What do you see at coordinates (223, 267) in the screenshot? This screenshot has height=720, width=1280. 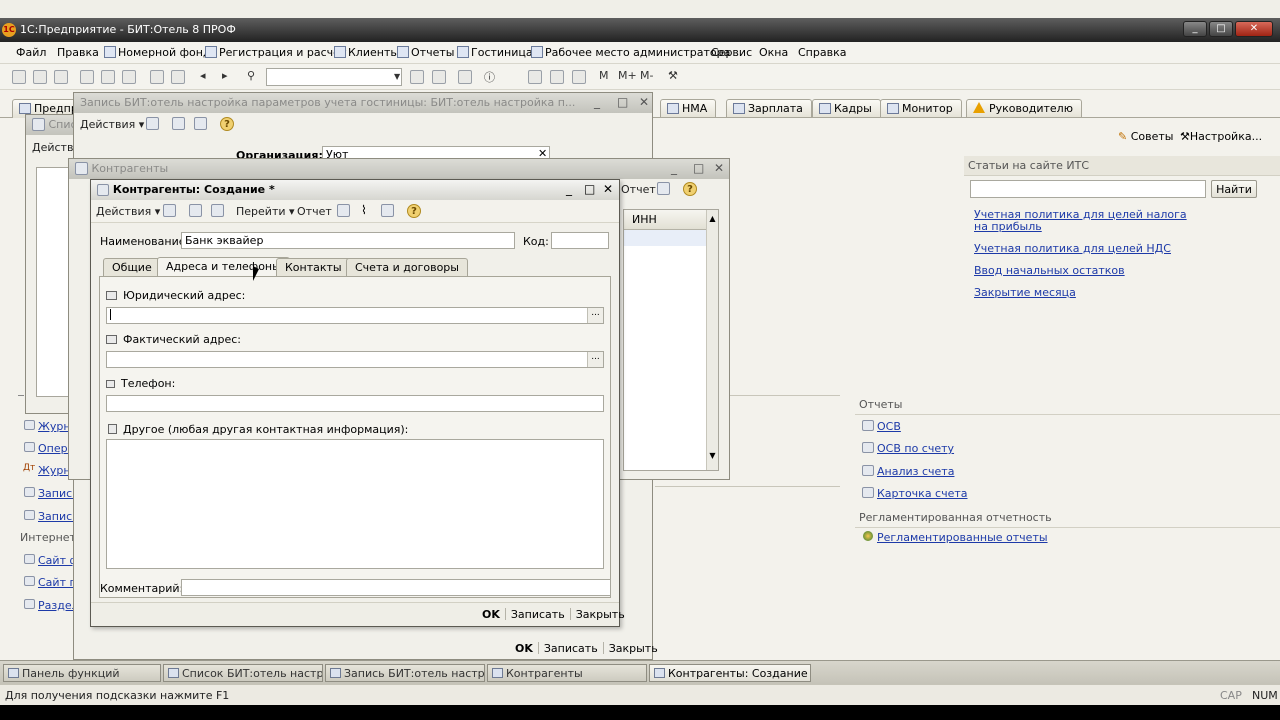 I see `tab-addresses-phones: Адреса и телефоны` at bounding box center [223, 267].